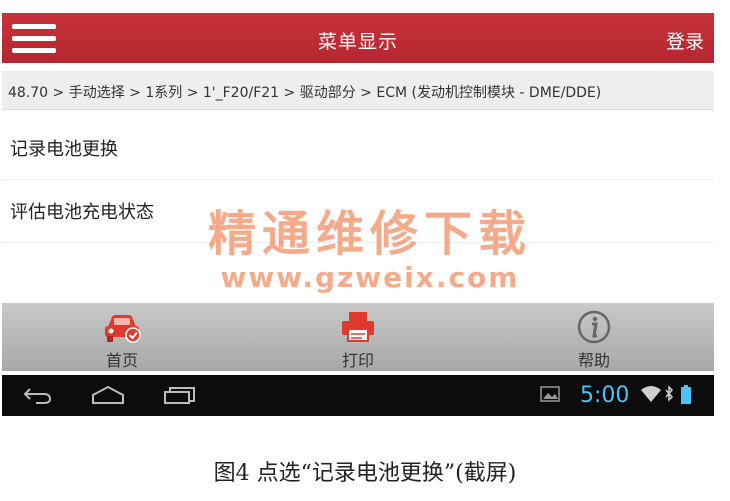 This screenshot has height=501, width=730. I want to click on bottom-nav-bar: 首页 打印 帮助, so click(358, 337).